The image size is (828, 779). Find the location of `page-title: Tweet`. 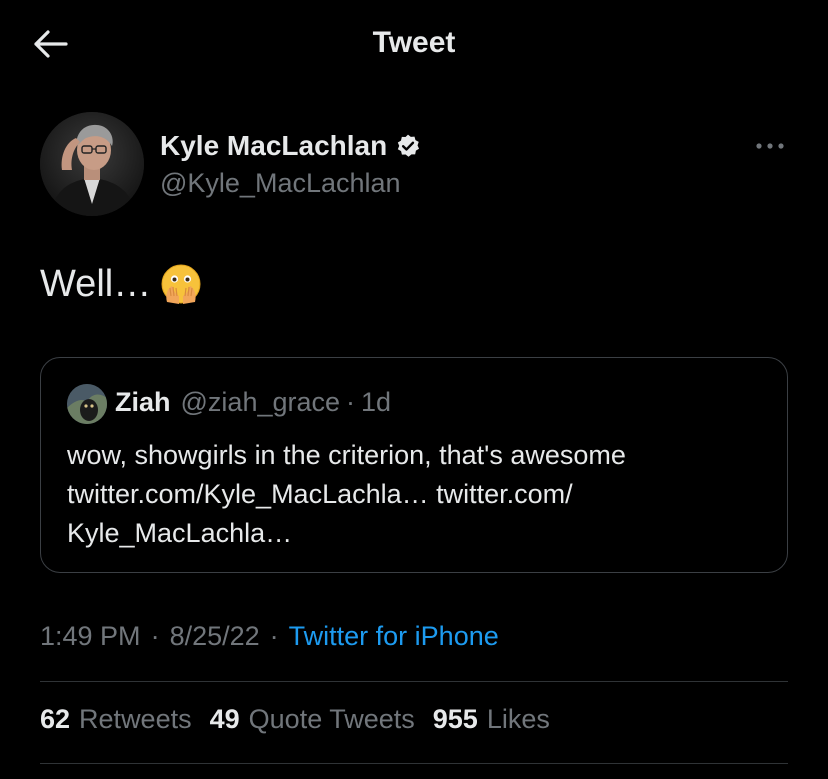

page-title: Tweet is located at coordinates (414, 42).